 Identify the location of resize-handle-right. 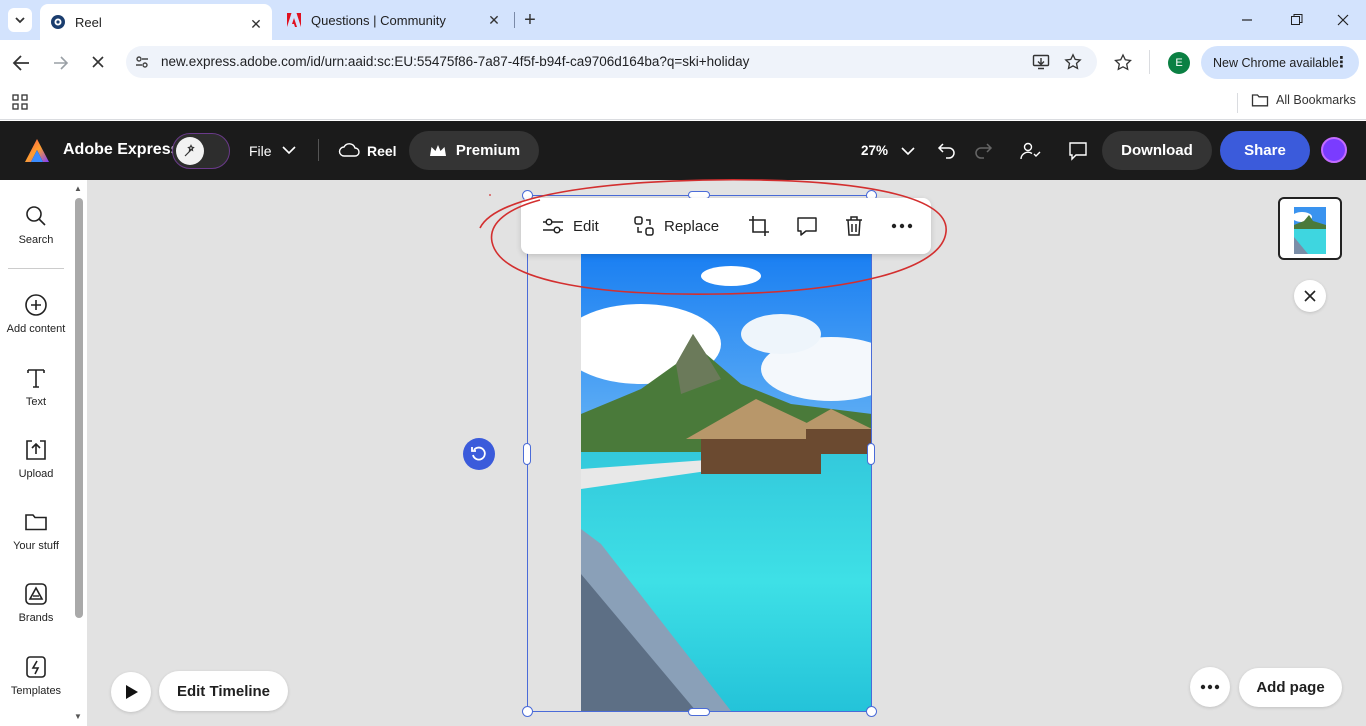
(871, 454).